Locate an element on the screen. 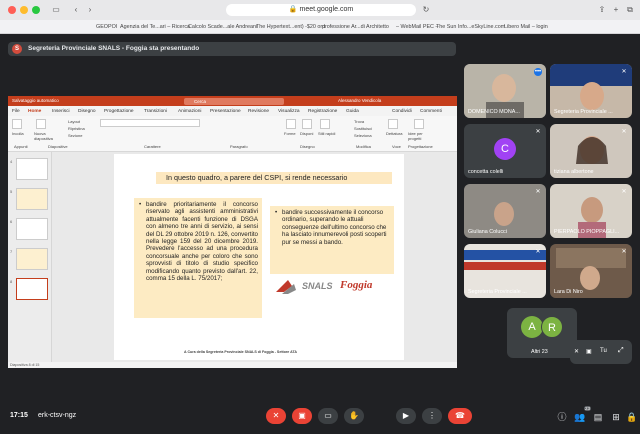  address-bar: 🔒 meet.google.com is located at coordinates (321, 10).